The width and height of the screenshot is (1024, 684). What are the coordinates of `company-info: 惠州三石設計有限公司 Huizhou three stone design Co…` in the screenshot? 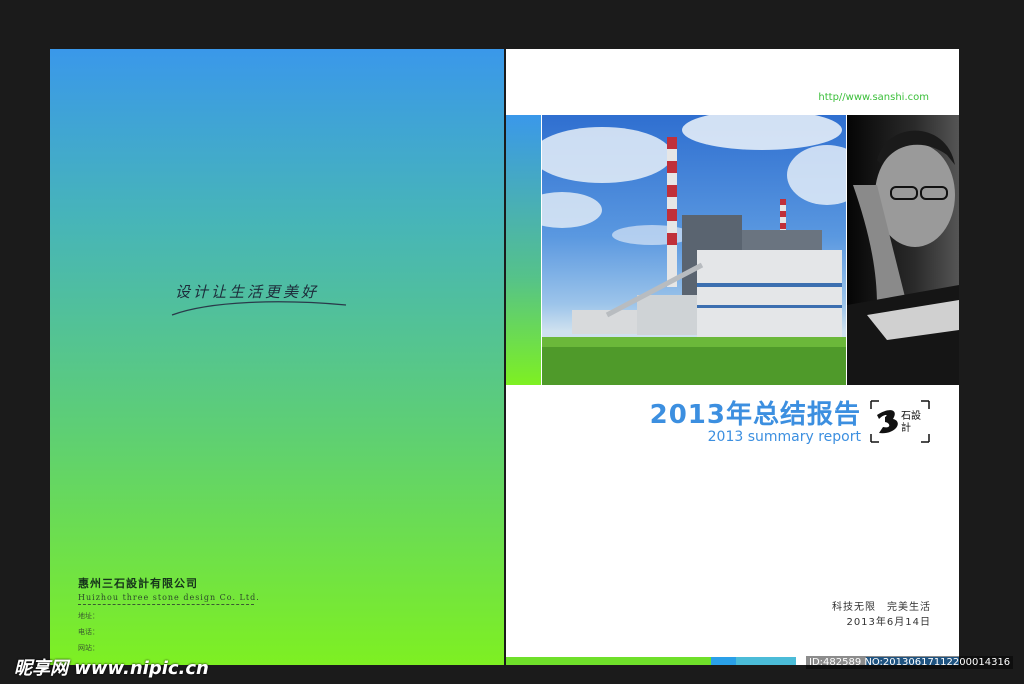 It's located at (169, 614).